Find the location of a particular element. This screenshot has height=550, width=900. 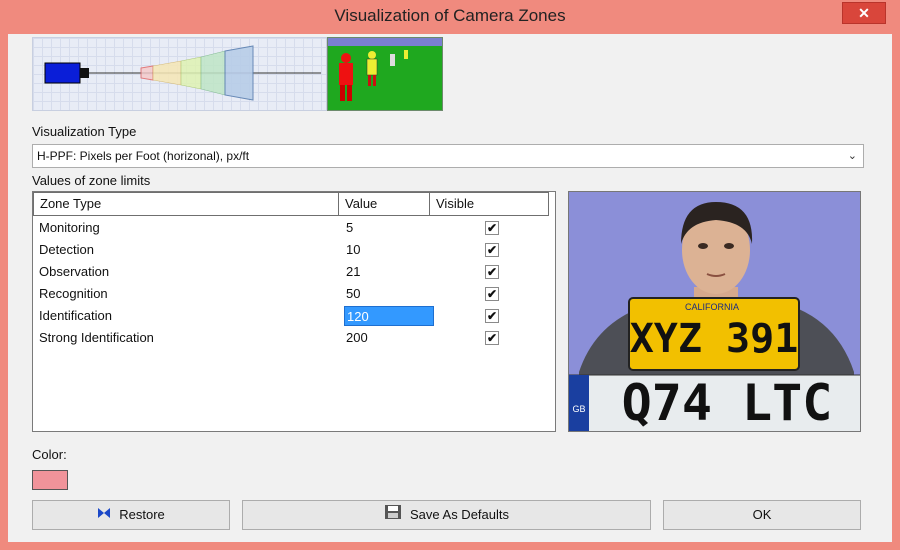

table-row: Monitoring 5 ✔ is located at coordinates (294, 229).